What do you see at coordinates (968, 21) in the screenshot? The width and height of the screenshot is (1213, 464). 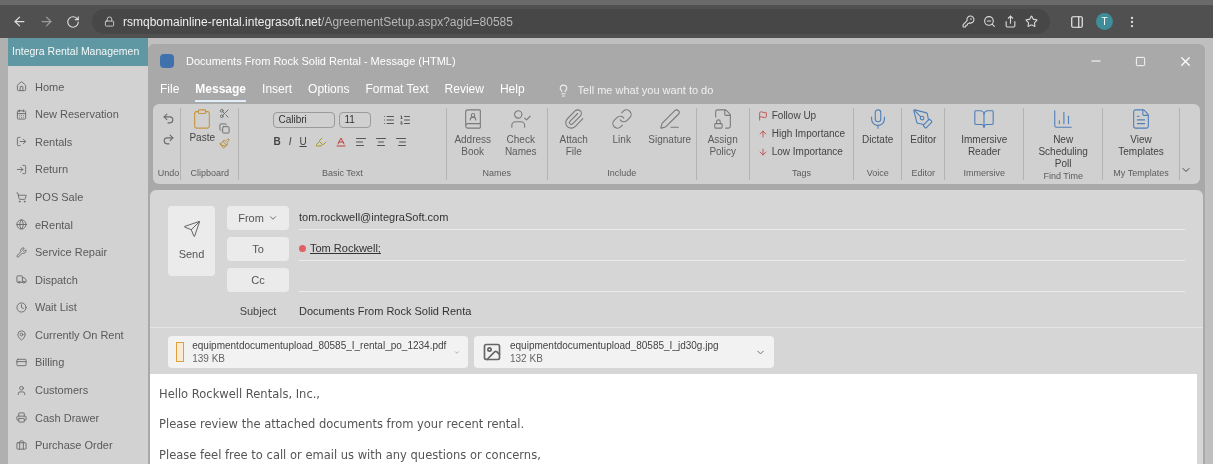 I see `key-icon` at bounding box center [968, 21].